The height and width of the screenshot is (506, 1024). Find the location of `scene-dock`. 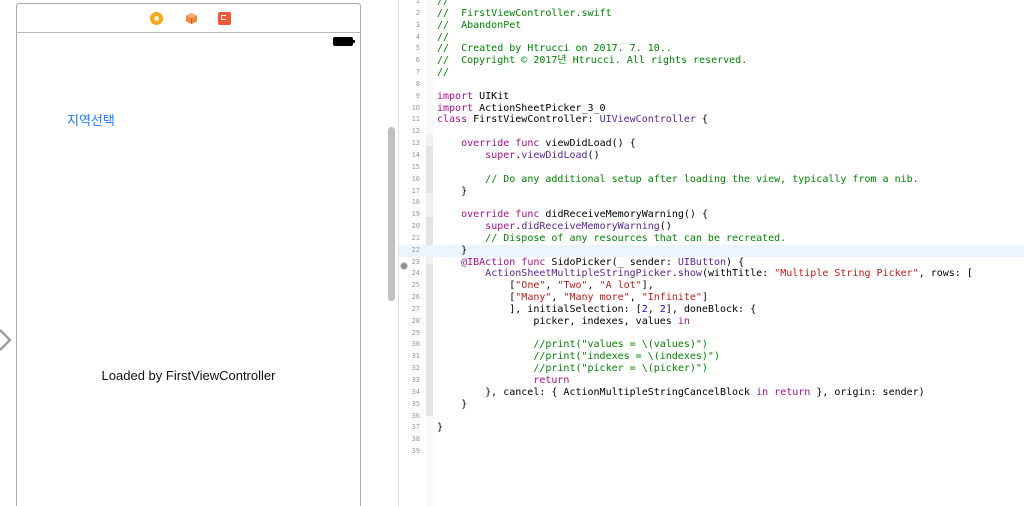

scene-dock is located at coordinates (188, 18).